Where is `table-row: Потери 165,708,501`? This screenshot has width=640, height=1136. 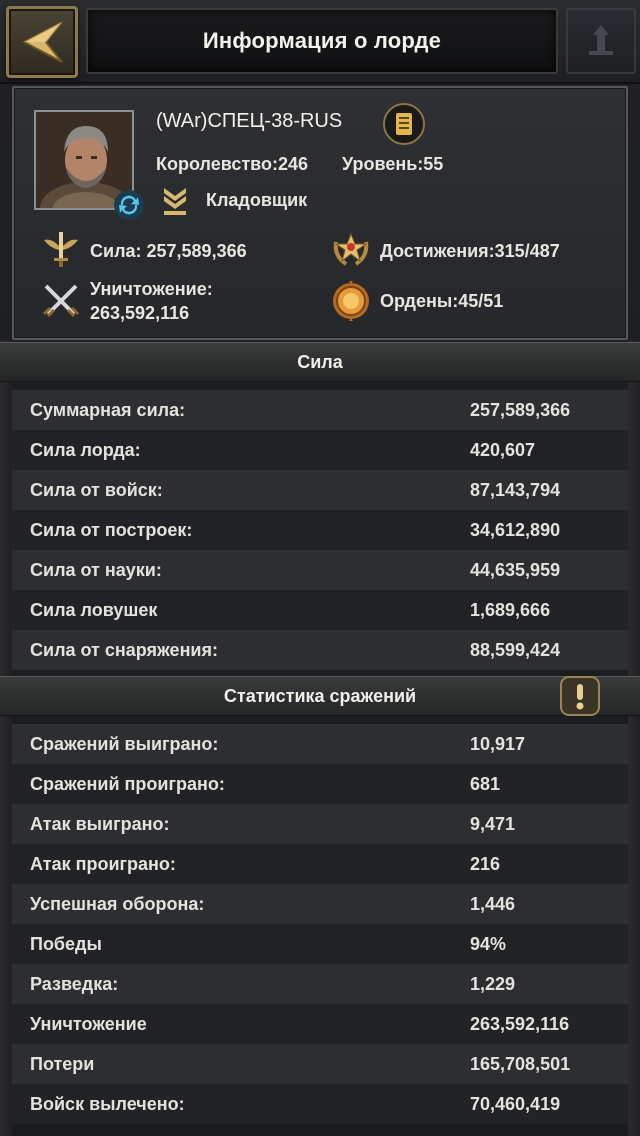 table-row: Потери 165,708,501 is located at coordinates (320, 1064).